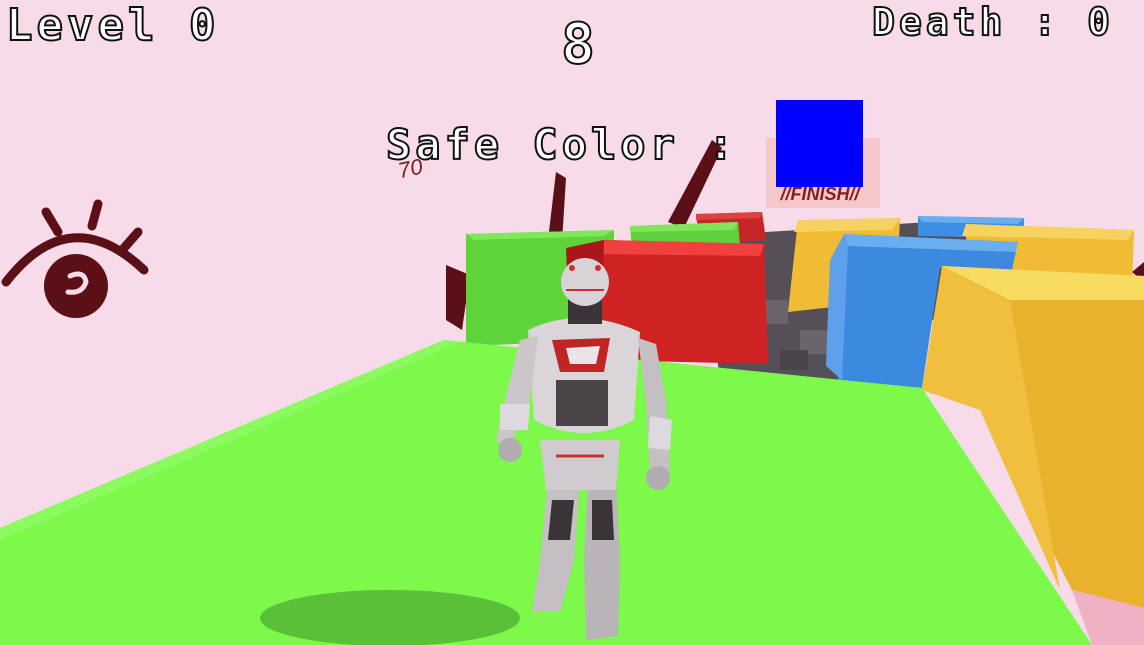 The image size is (1144, 645). Describe the element at coordinates (112, 26) in the screenshot. I see `level-indicator: Level 0` at that location.